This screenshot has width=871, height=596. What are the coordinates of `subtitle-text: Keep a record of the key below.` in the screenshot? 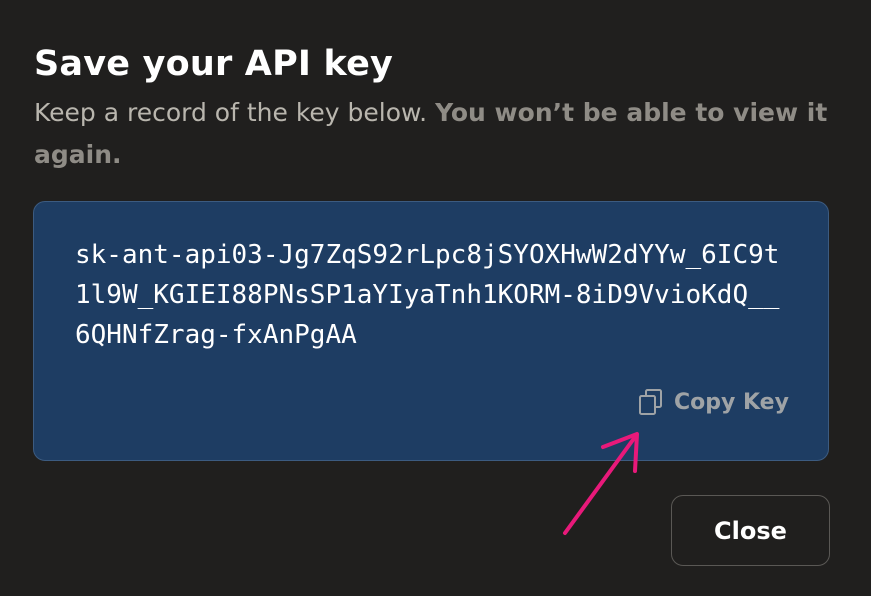 It's located at (235, 112).